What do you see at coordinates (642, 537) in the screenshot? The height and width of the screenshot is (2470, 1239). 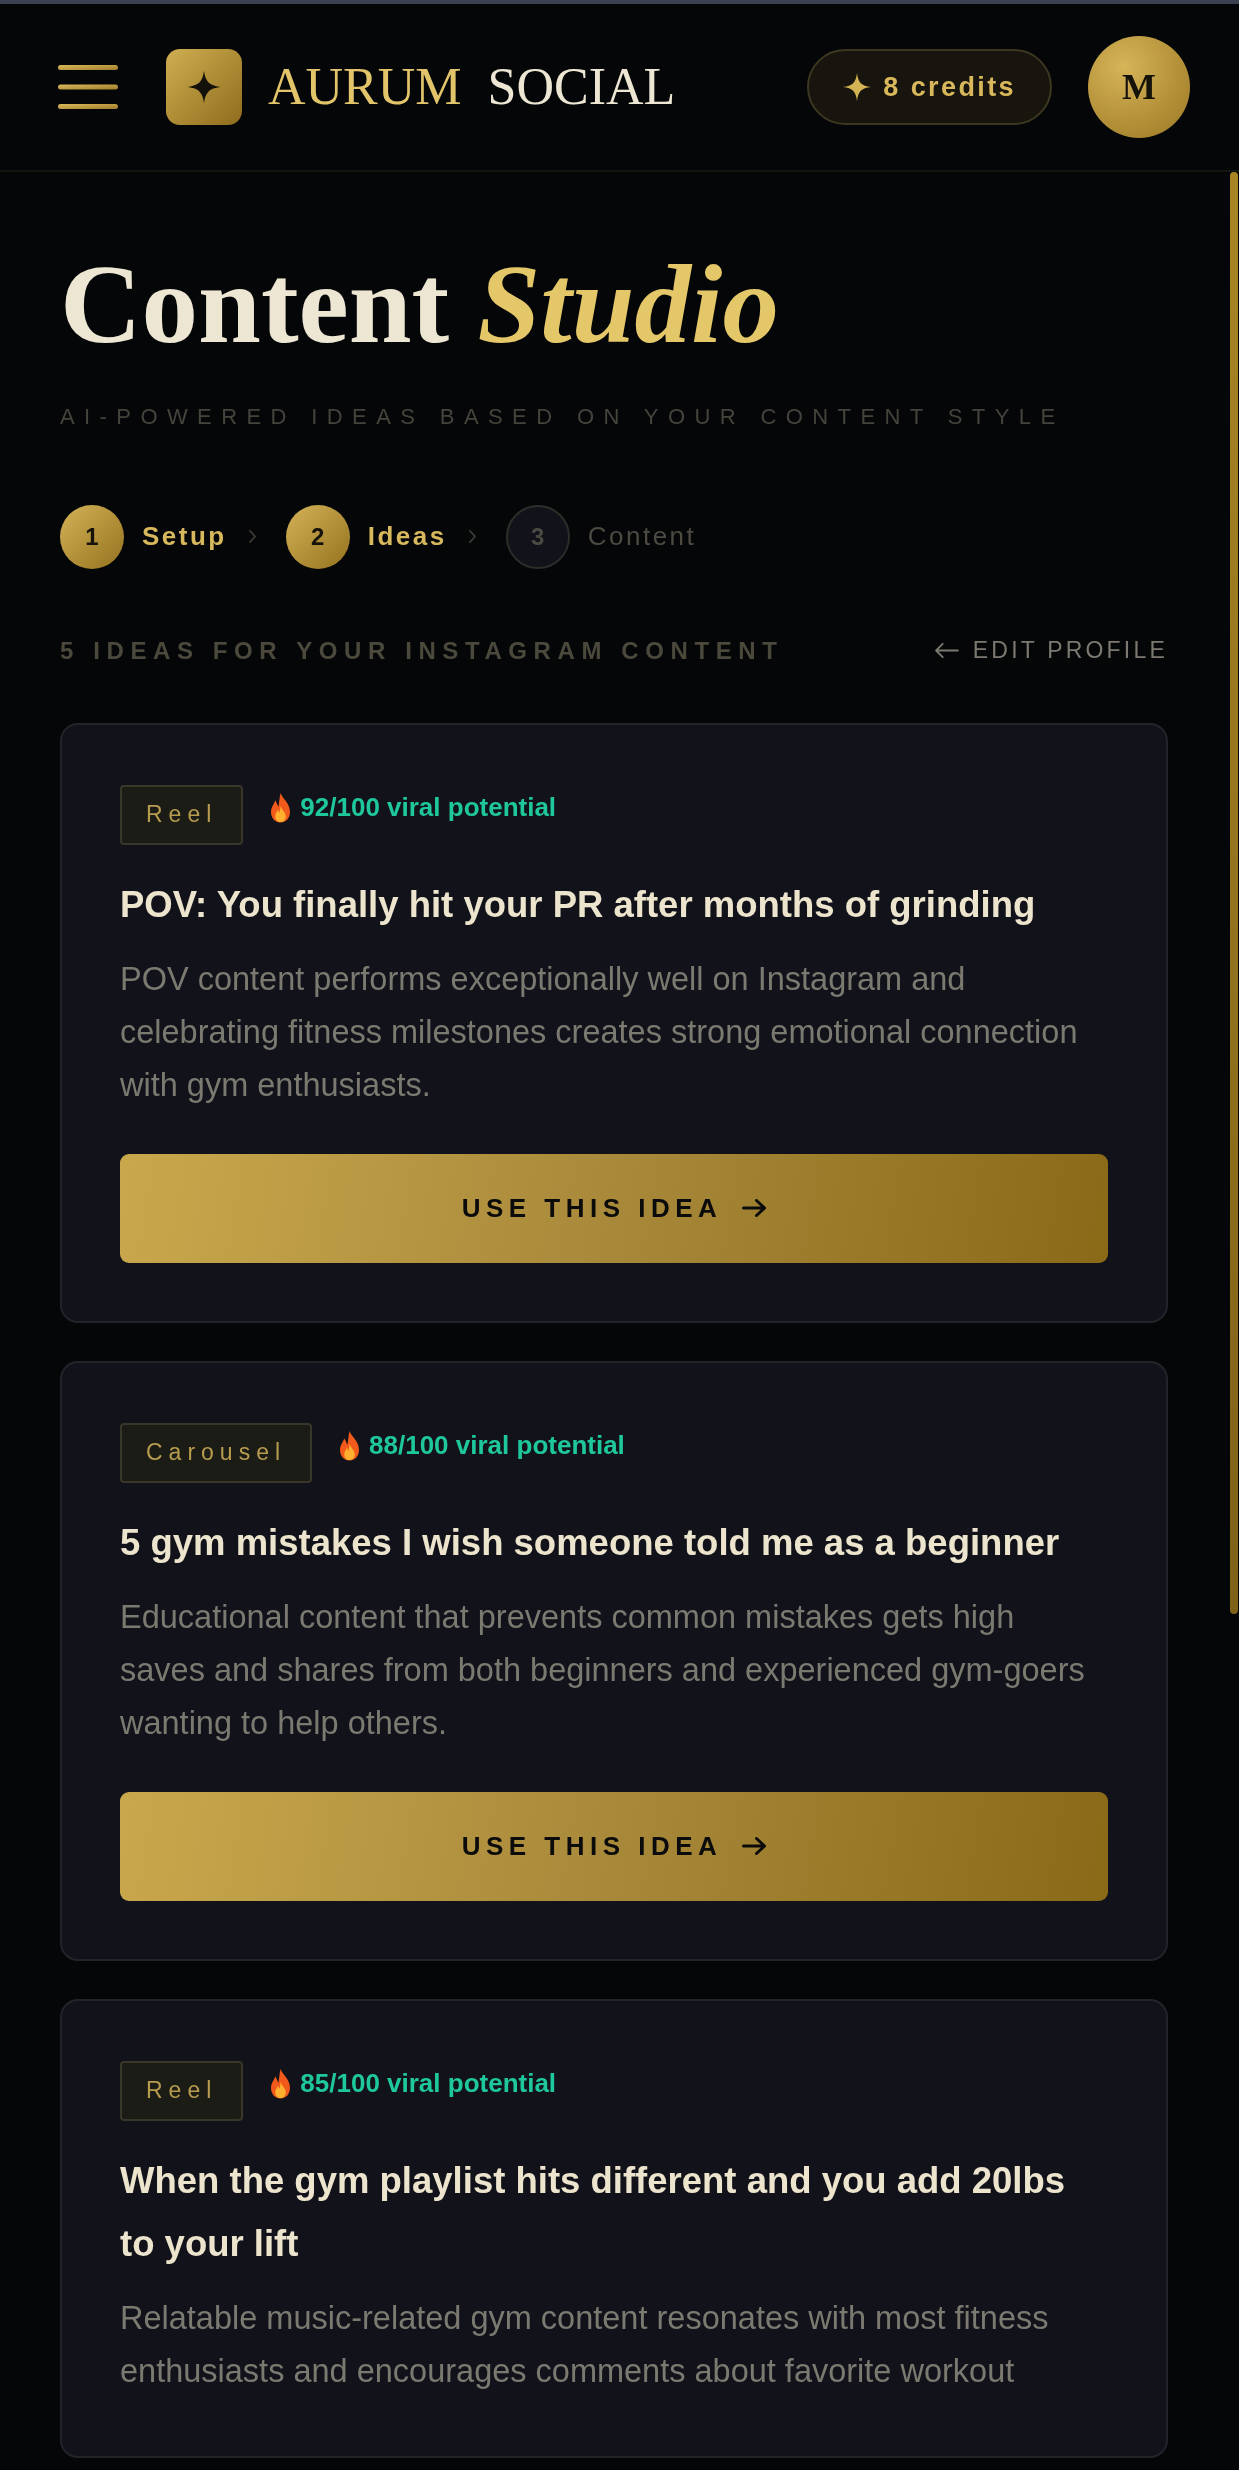 I see `step-label: Content` at bounding box center [642, 537].